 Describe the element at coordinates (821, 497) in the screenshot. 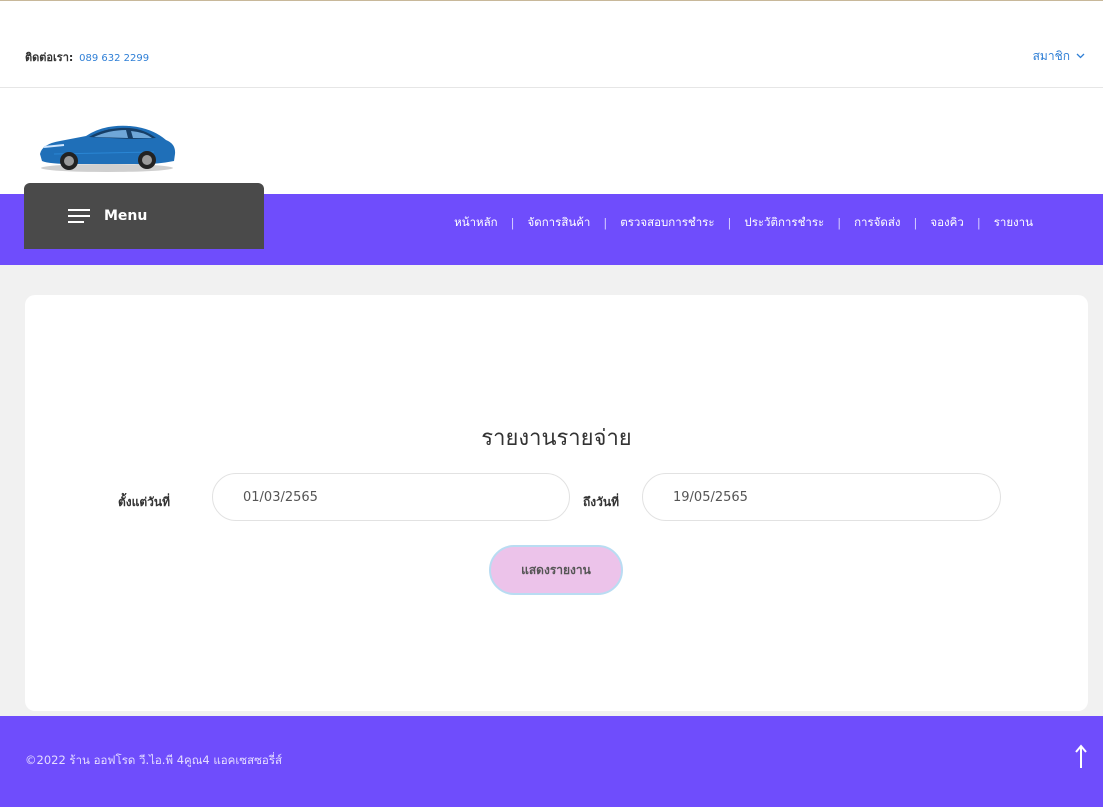

I see `to-date-input` at that location.